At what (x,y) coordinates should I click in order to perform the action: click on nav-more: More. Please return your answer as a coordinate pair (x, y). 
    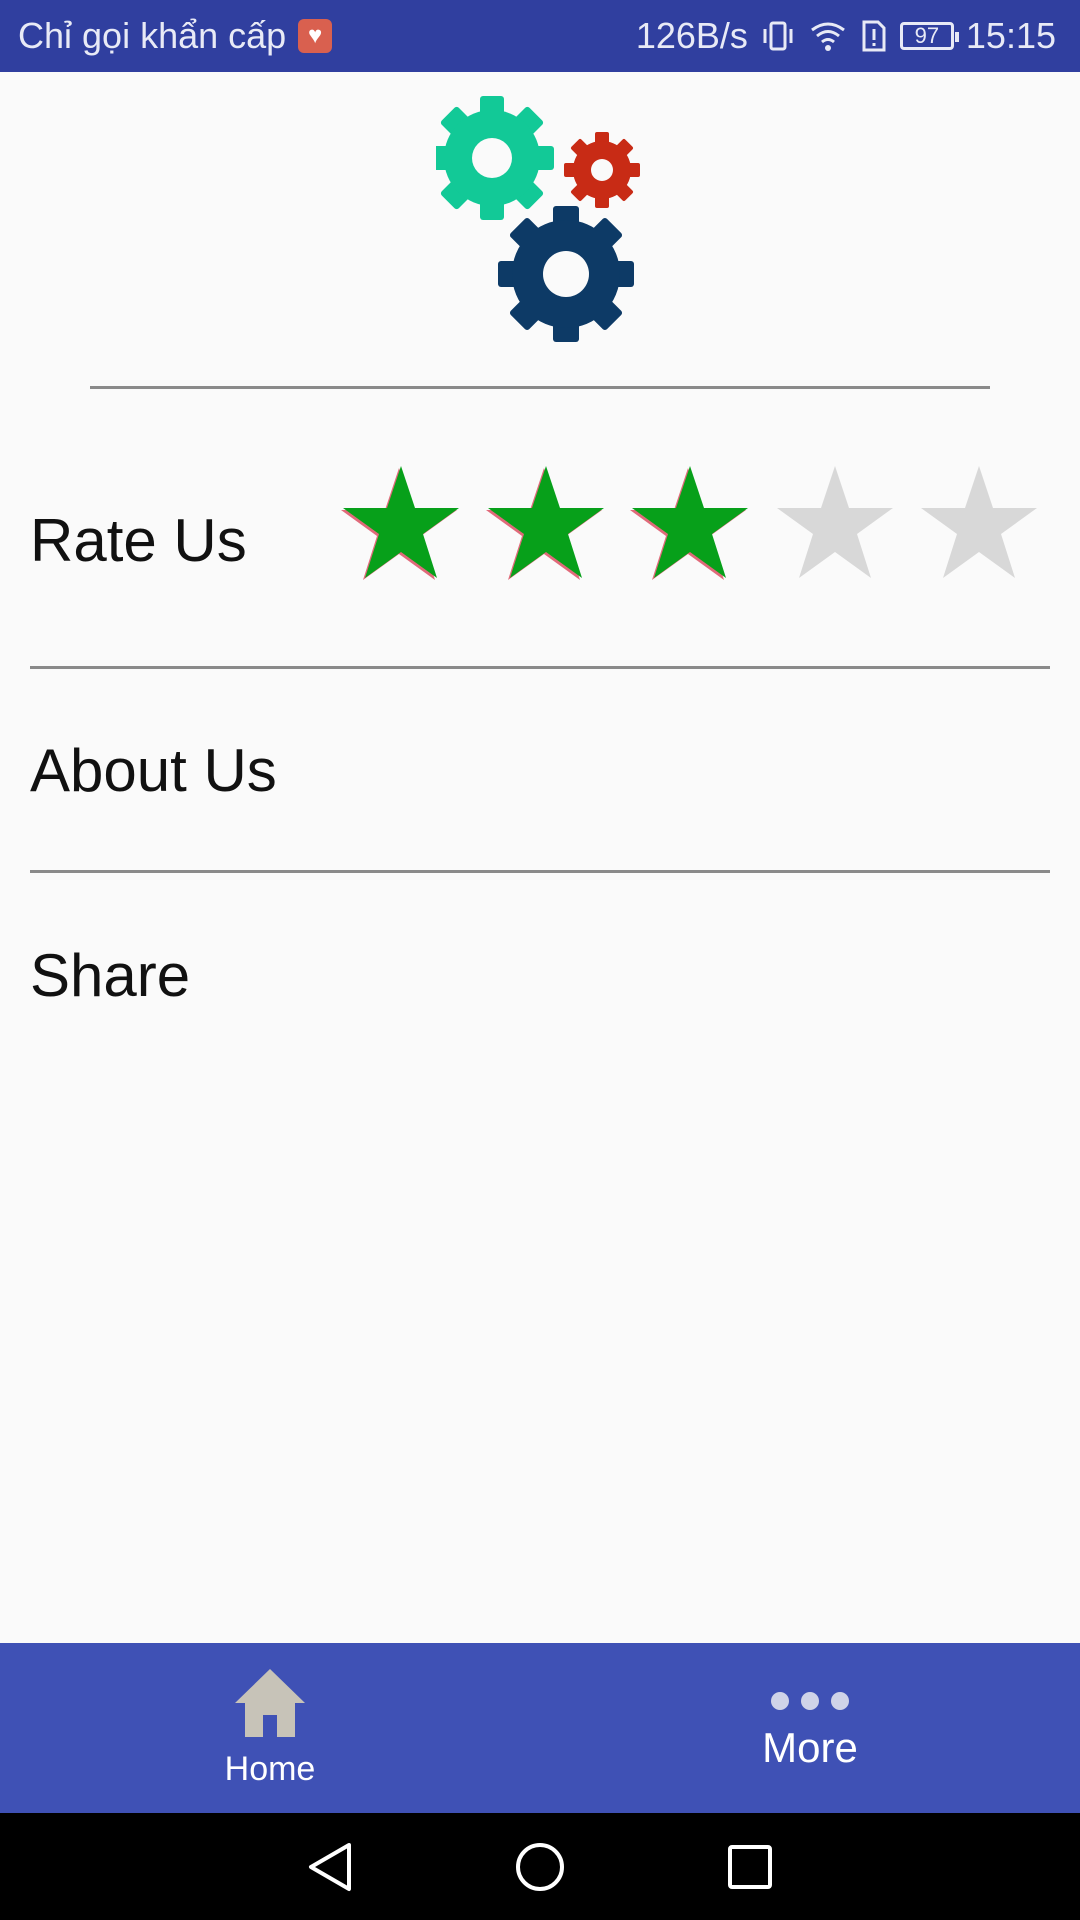
    Looking at the image, I should click on (810, 1728).